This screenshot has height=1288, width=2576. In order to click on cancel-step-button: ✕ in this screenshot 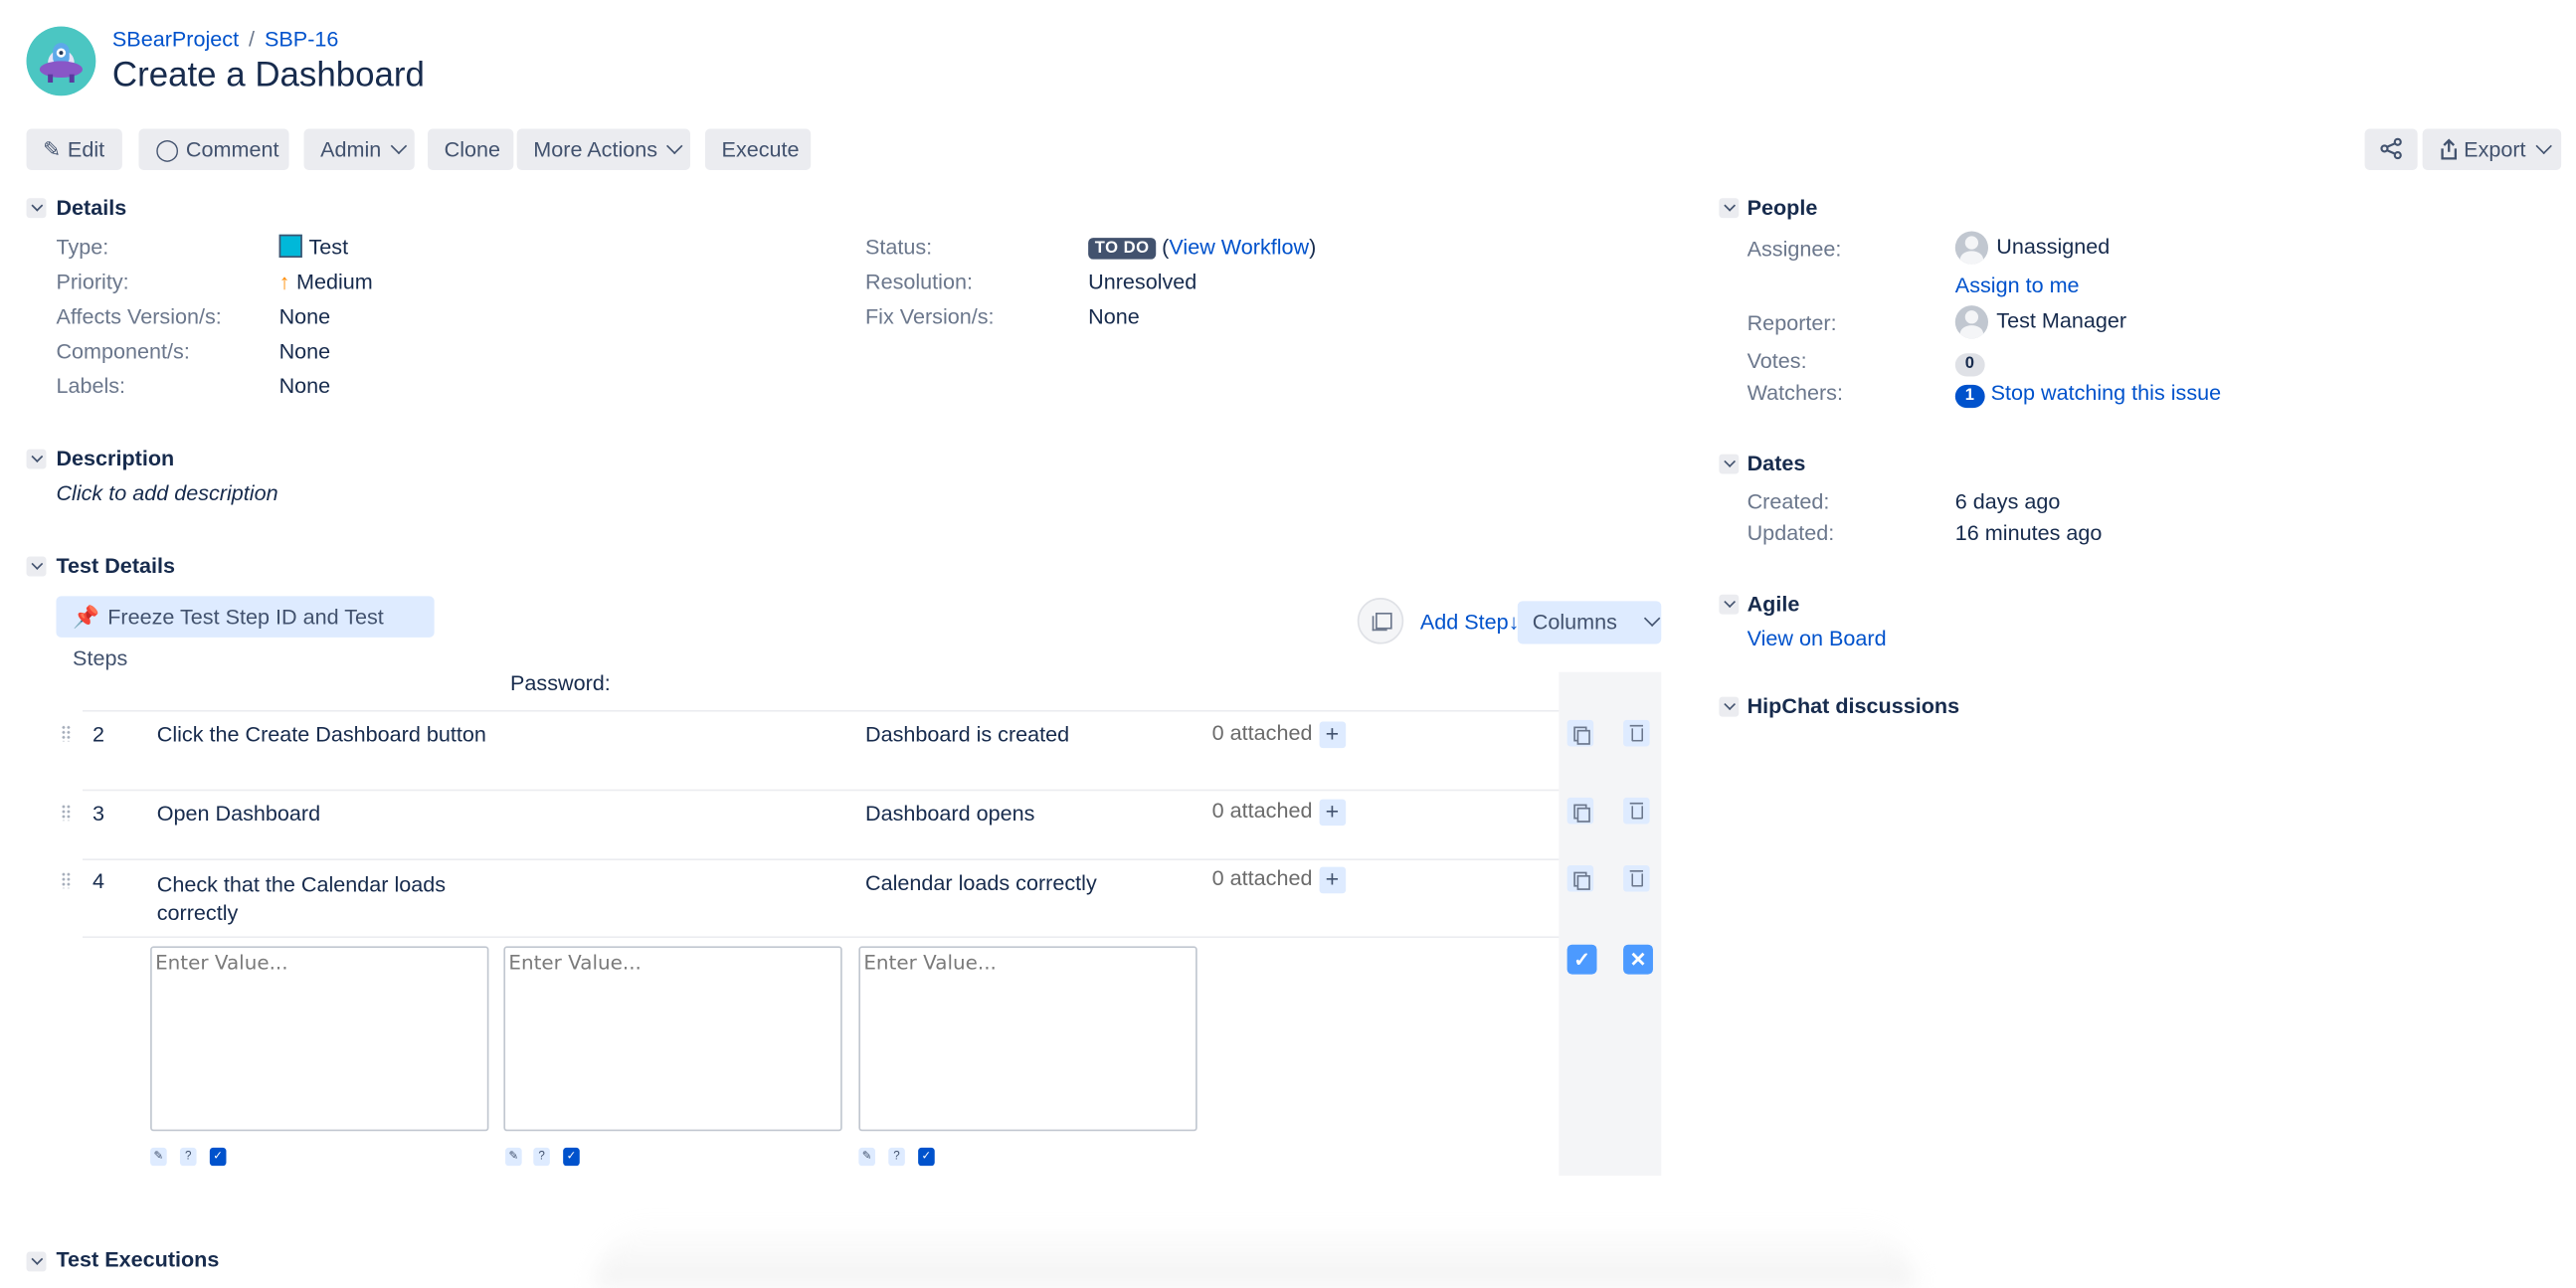, I will do `click(1638, 959)`.